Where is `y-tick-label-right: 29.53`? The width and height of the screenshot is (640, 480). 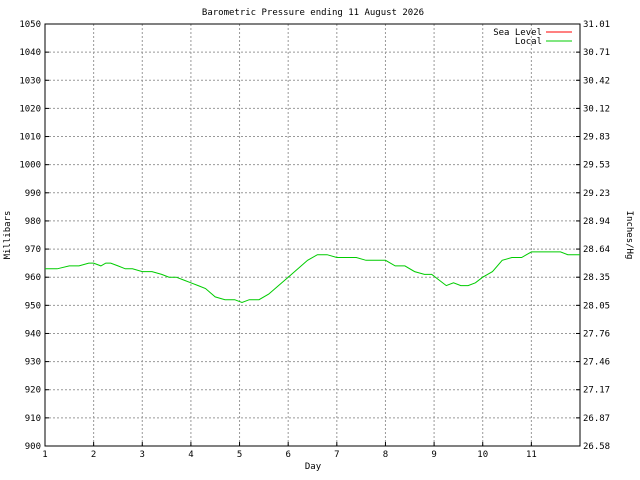
y-tick-label-right: 29.53 is located at coordinates (596, 166).